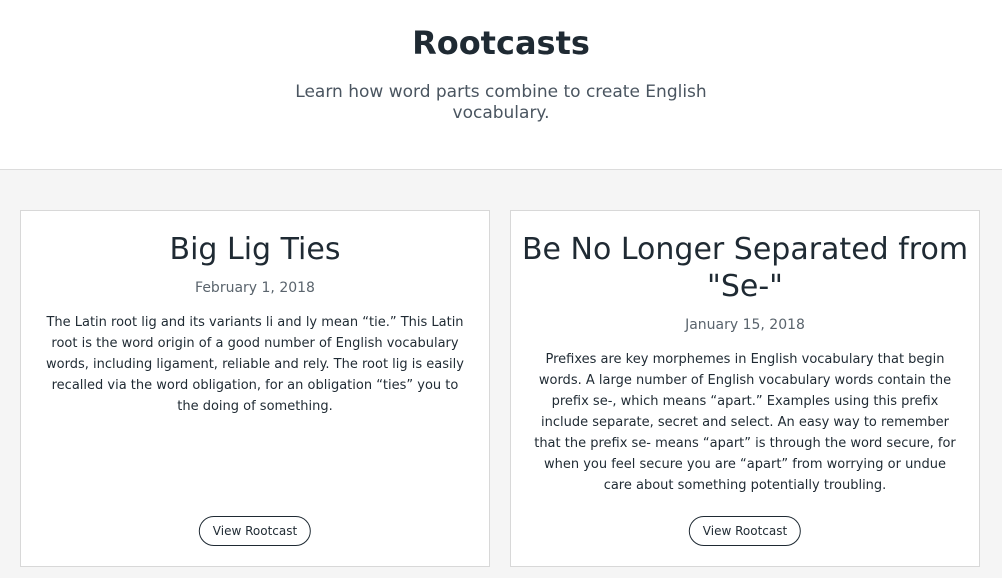 The image size is (1002, 578). What do you see at coordinates (745, 325) in the screenshot?
I see `rootcast-date: January 15, 2018` at bounding box center [745, 325].